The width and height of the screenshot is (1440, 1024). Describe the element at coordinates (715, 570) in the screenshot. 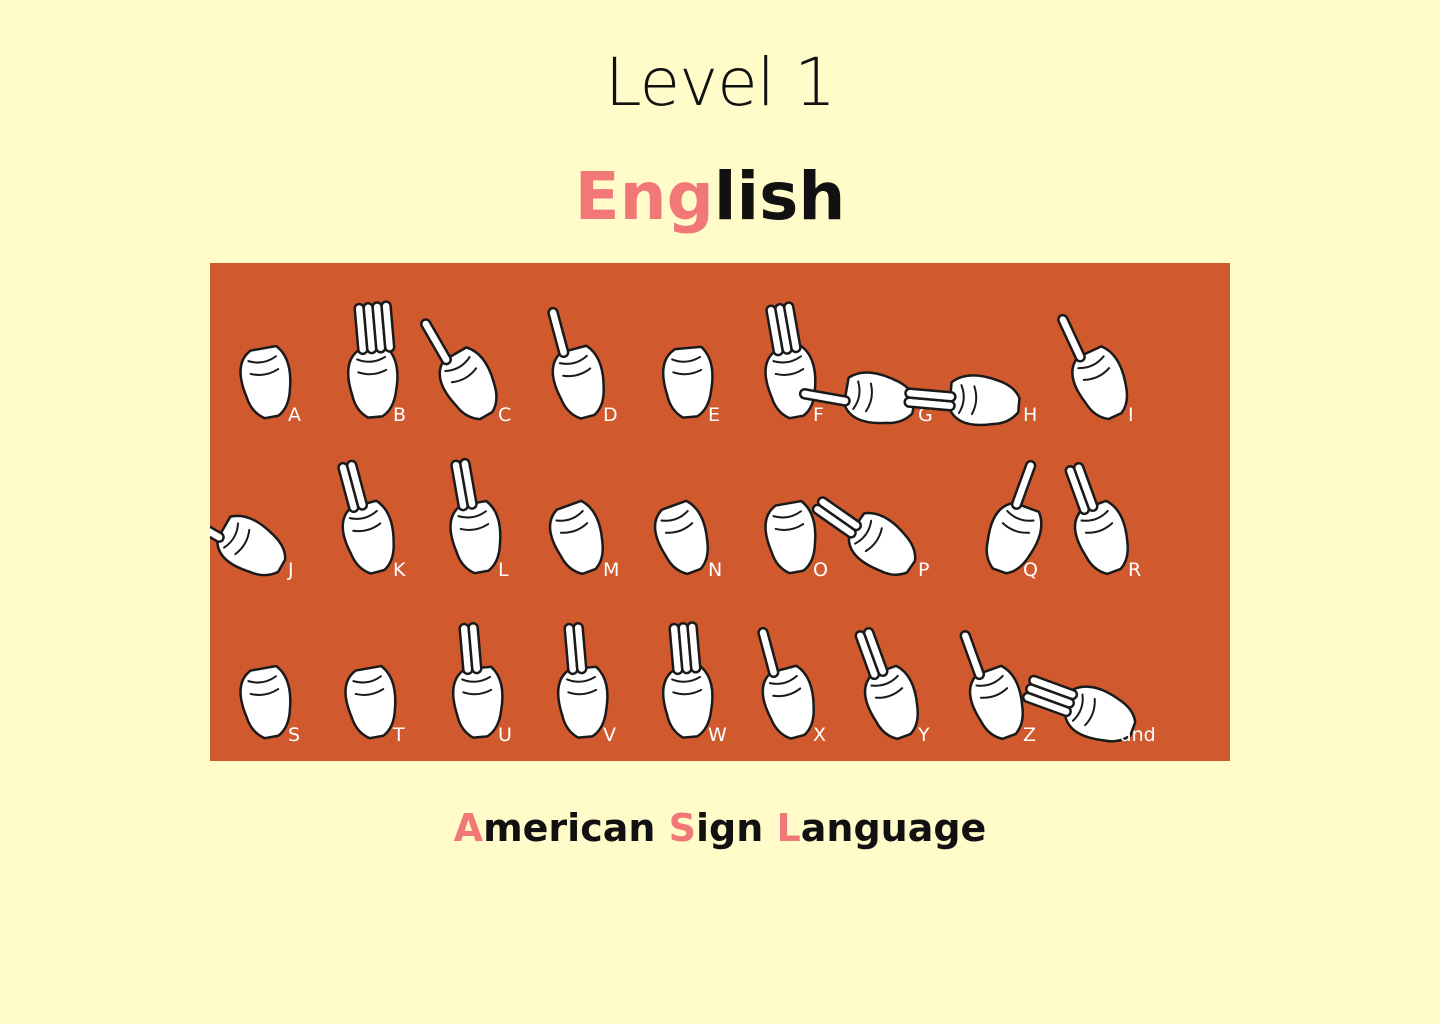

I see `sign-label-n: N` at that location.